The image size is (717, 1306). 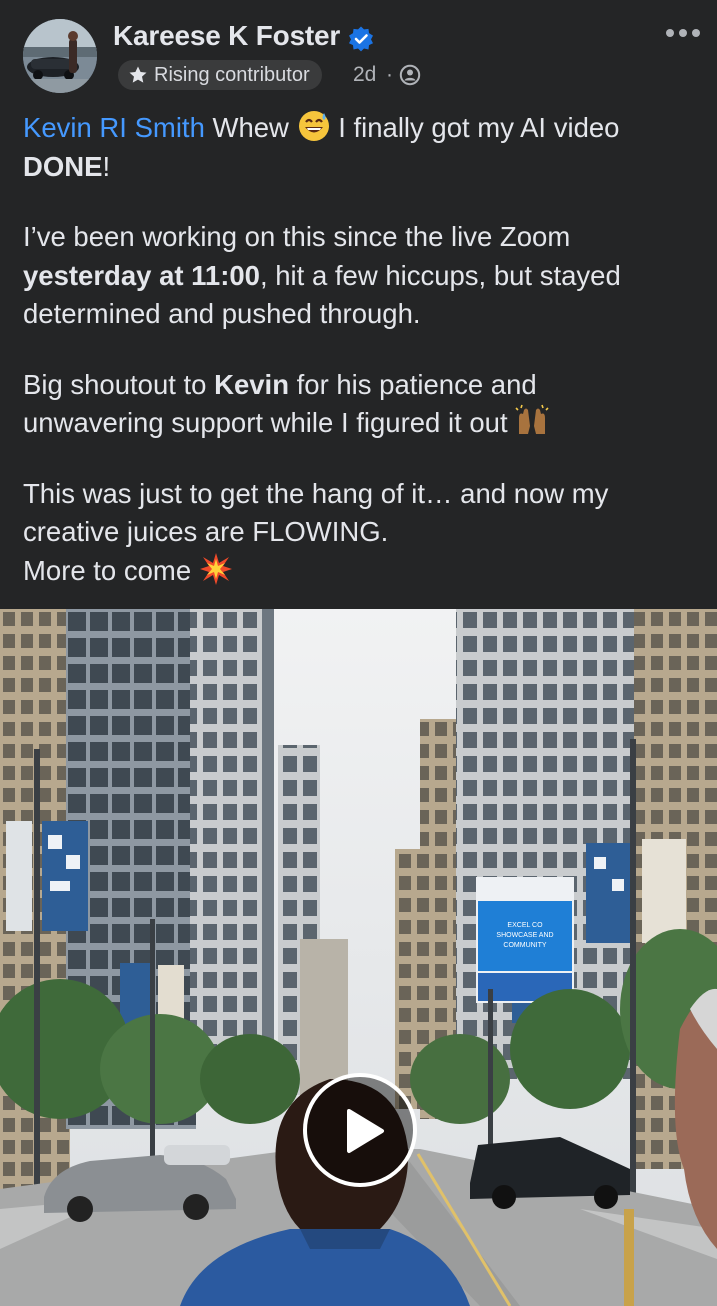 I want to click on more-options-icon, so click(x=683, y=33).